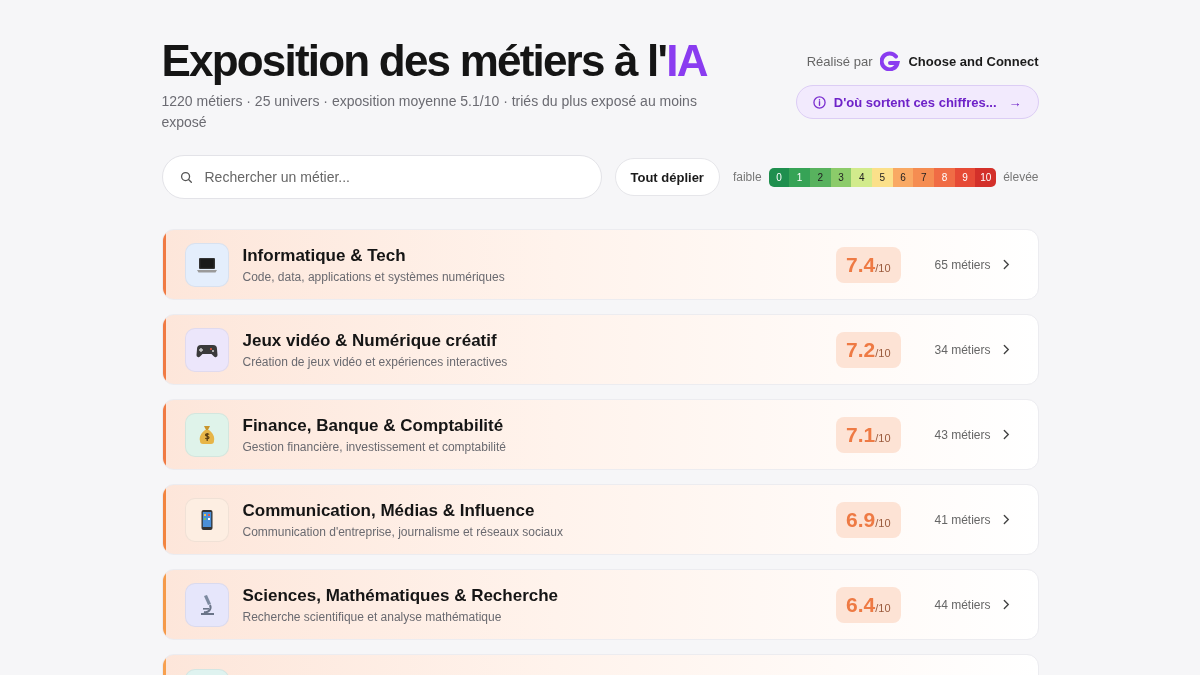 The height and width of the screenshot is (675, 1200). Describe the element at coordinates (324, 256) in the screenshot. I see `category-title: Informatique & Tech` at that location.